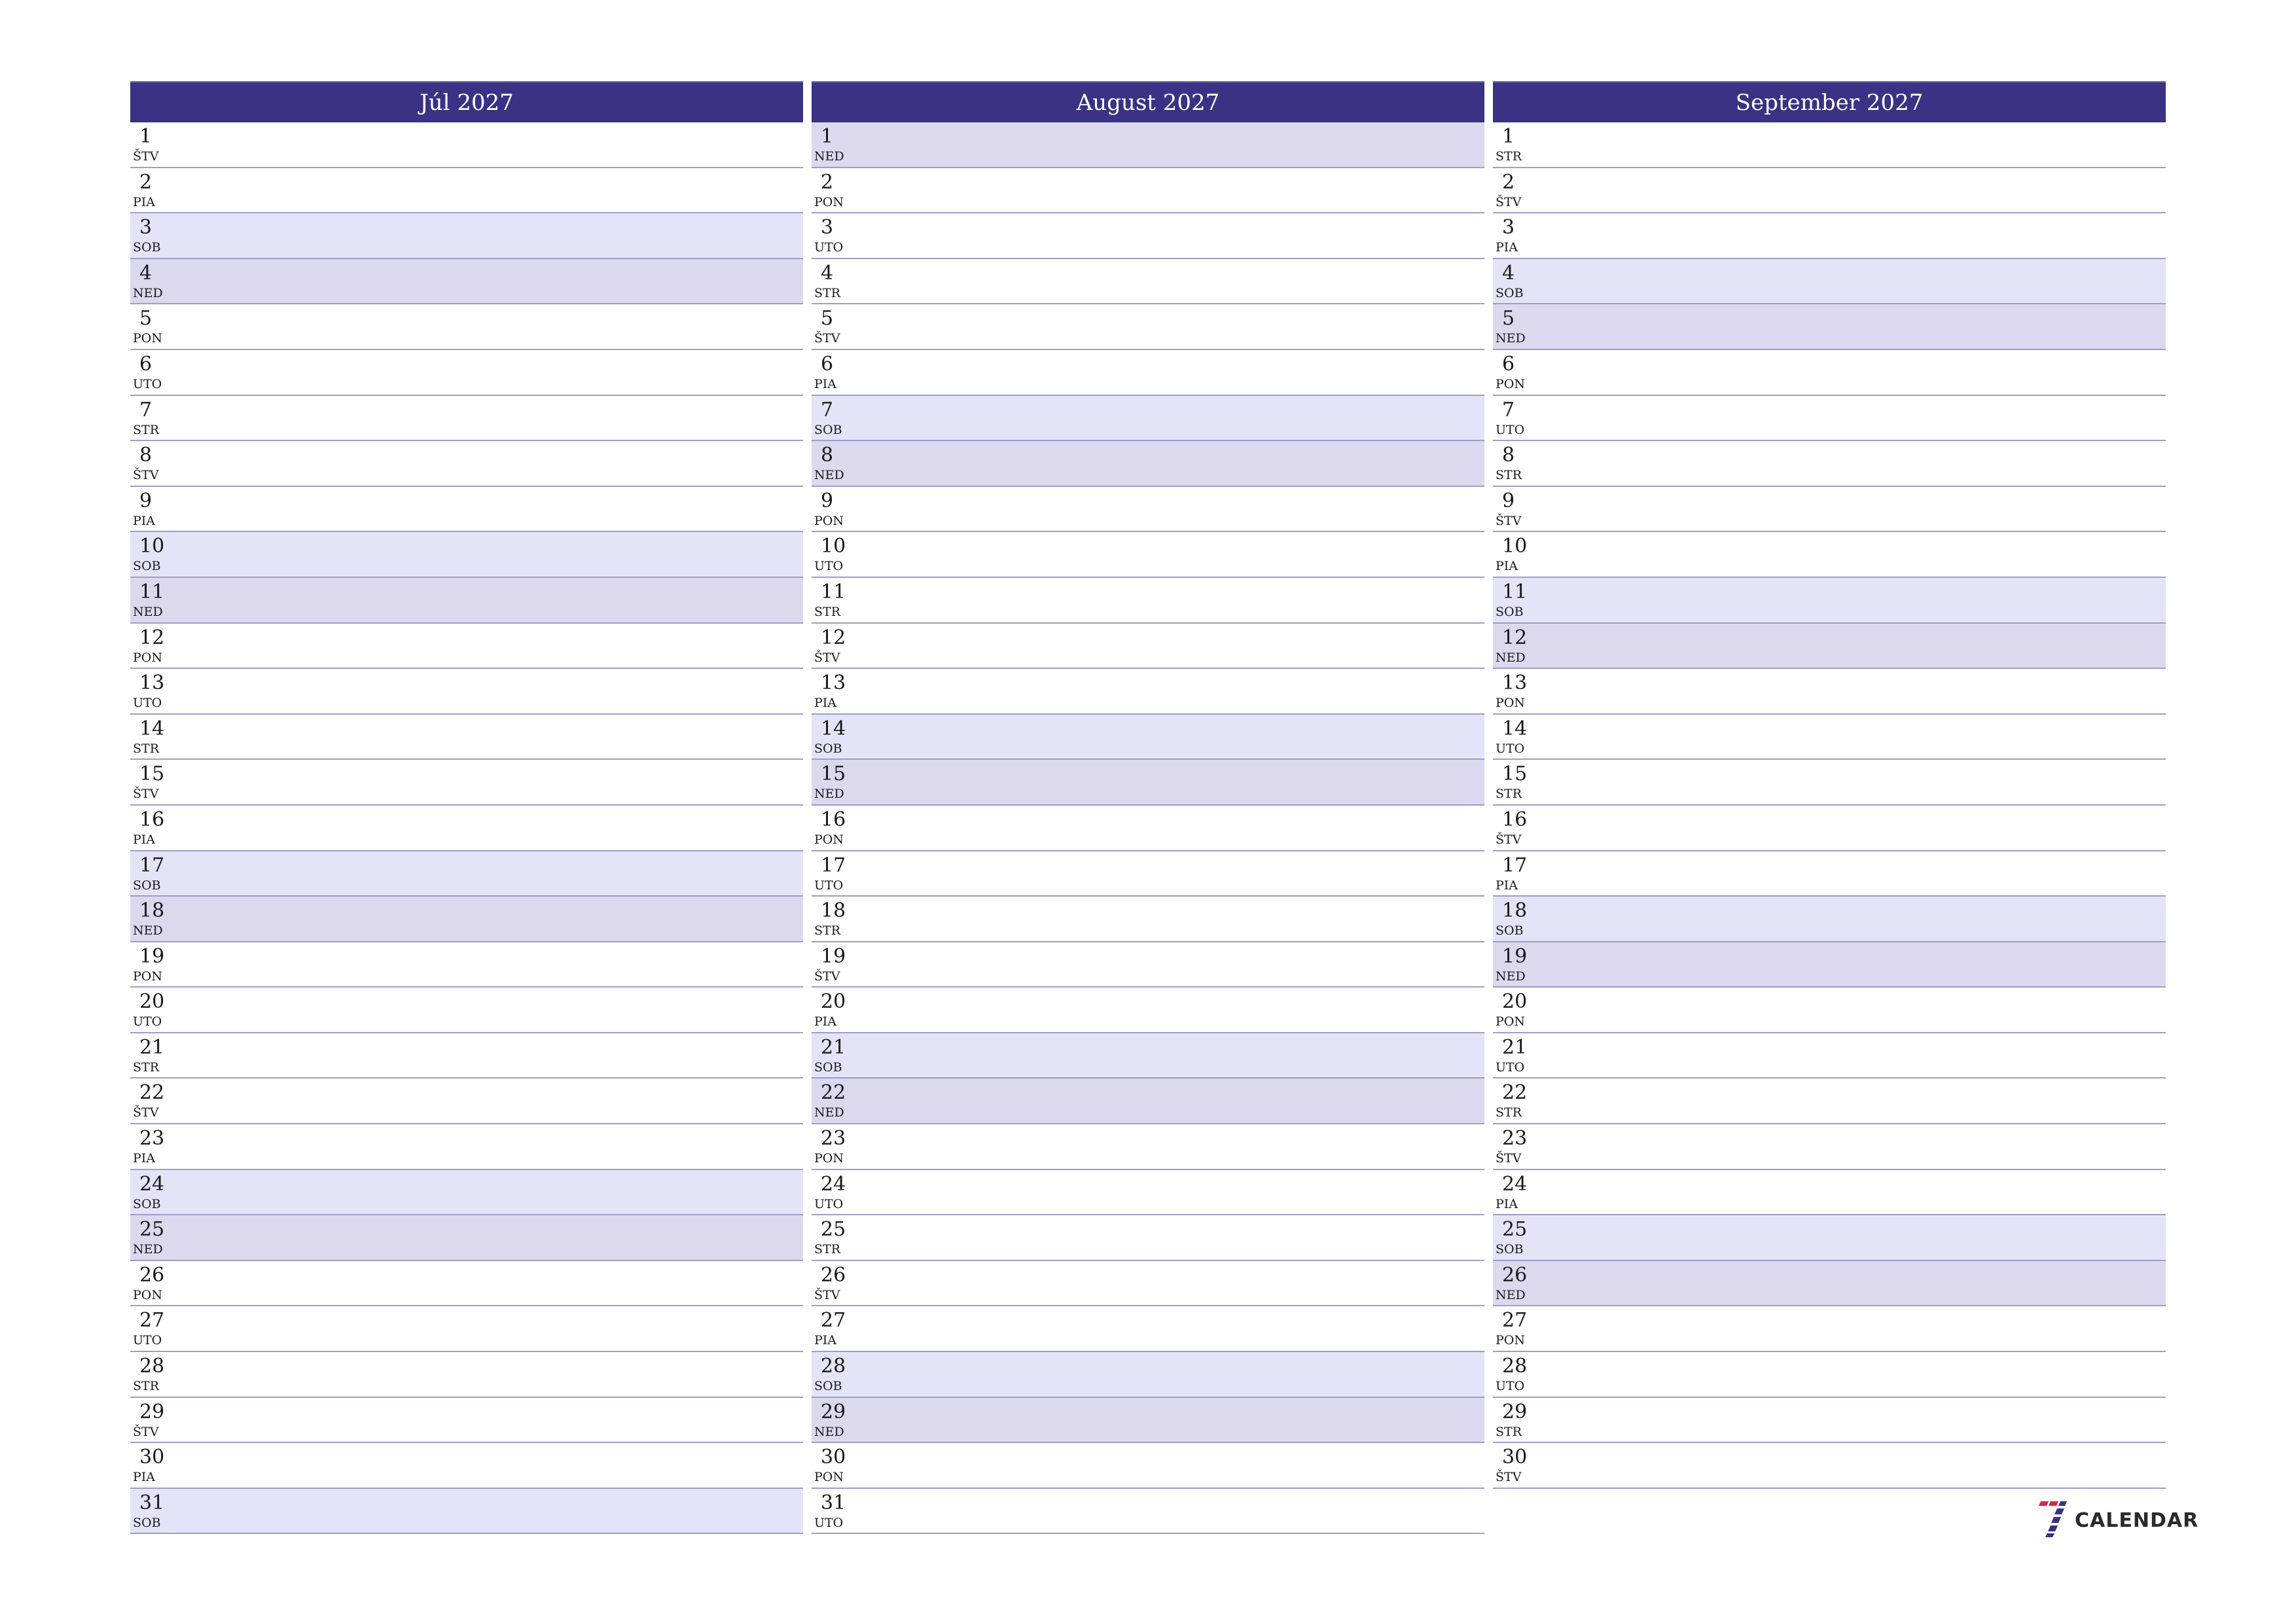 The height and width of the screenshot is (1623, 2296). Describe the element at coordinates (1829, 1010) in the screenshot. I see `day-row: 20 PON` at that location.